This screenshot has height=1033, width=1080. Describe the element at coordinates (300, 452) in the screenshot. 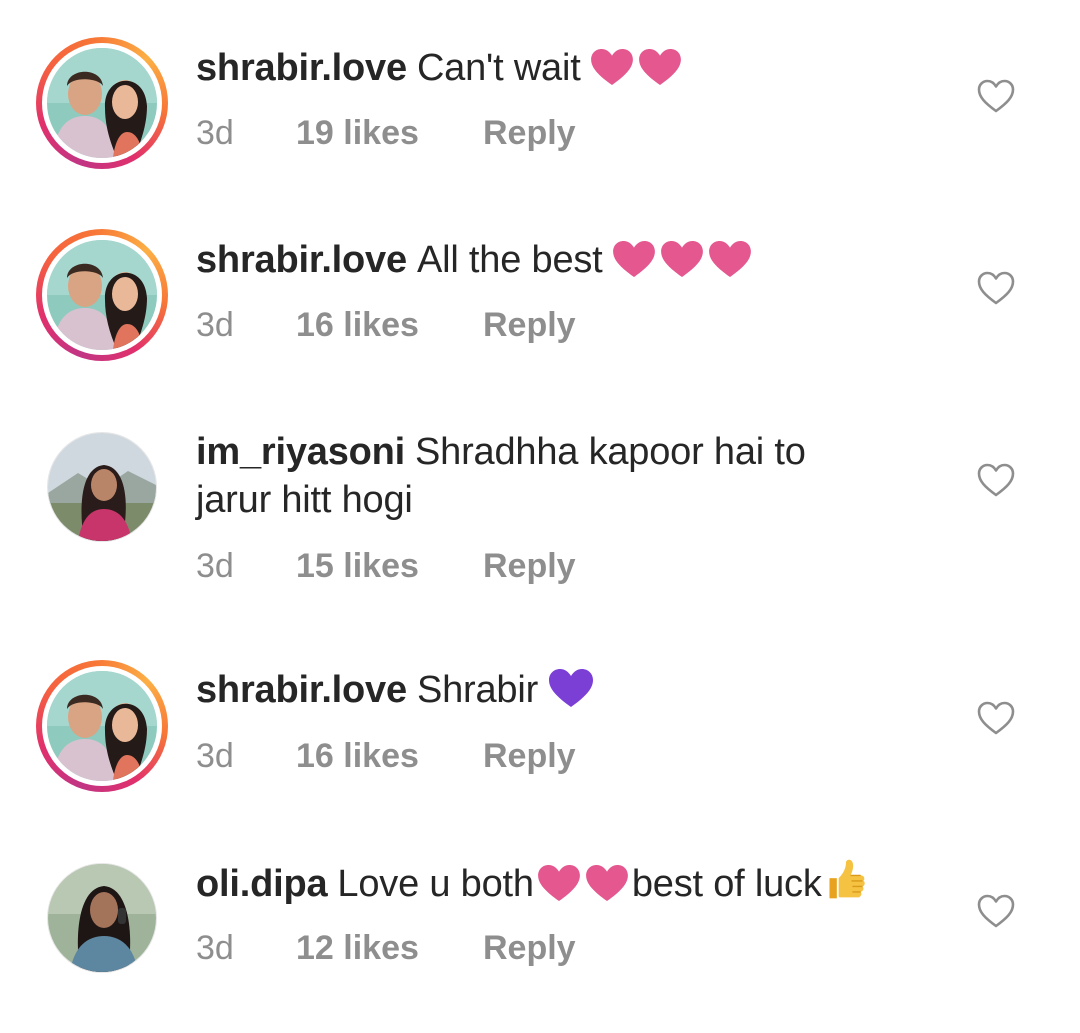

I see `comment-username: im_riyasoni` at that location.